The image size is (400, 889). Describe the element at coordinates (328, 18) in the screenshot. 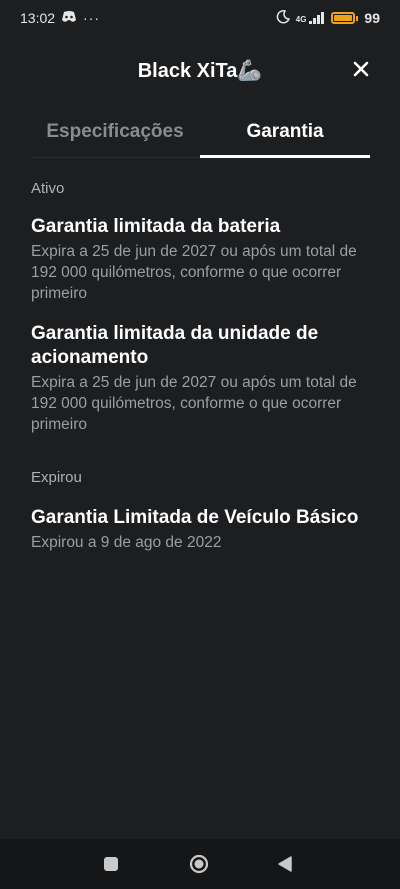

I see `status-bar-right: 4G 99` at that location.